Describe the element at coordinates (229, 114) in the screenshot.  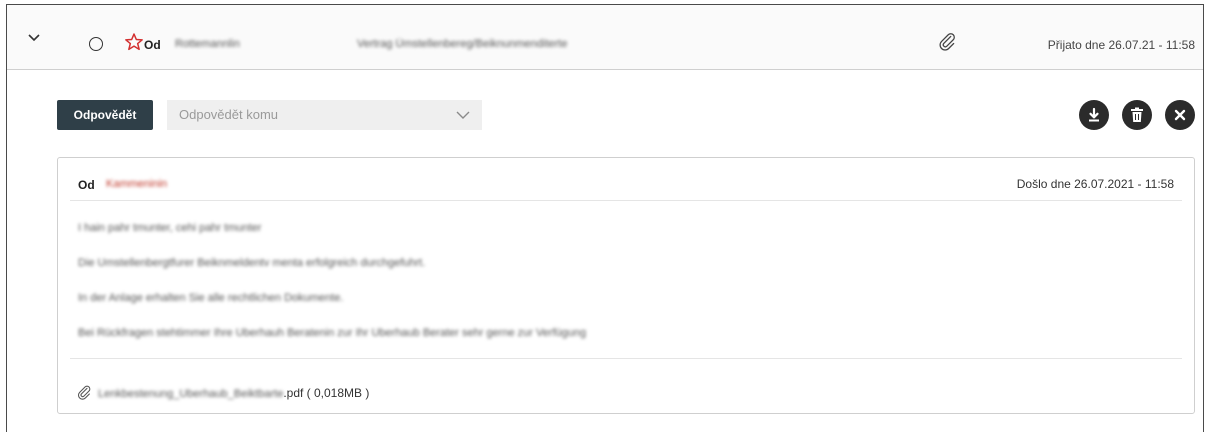
I see `reply-to-placeholder: Odpovědět komu` at that location.